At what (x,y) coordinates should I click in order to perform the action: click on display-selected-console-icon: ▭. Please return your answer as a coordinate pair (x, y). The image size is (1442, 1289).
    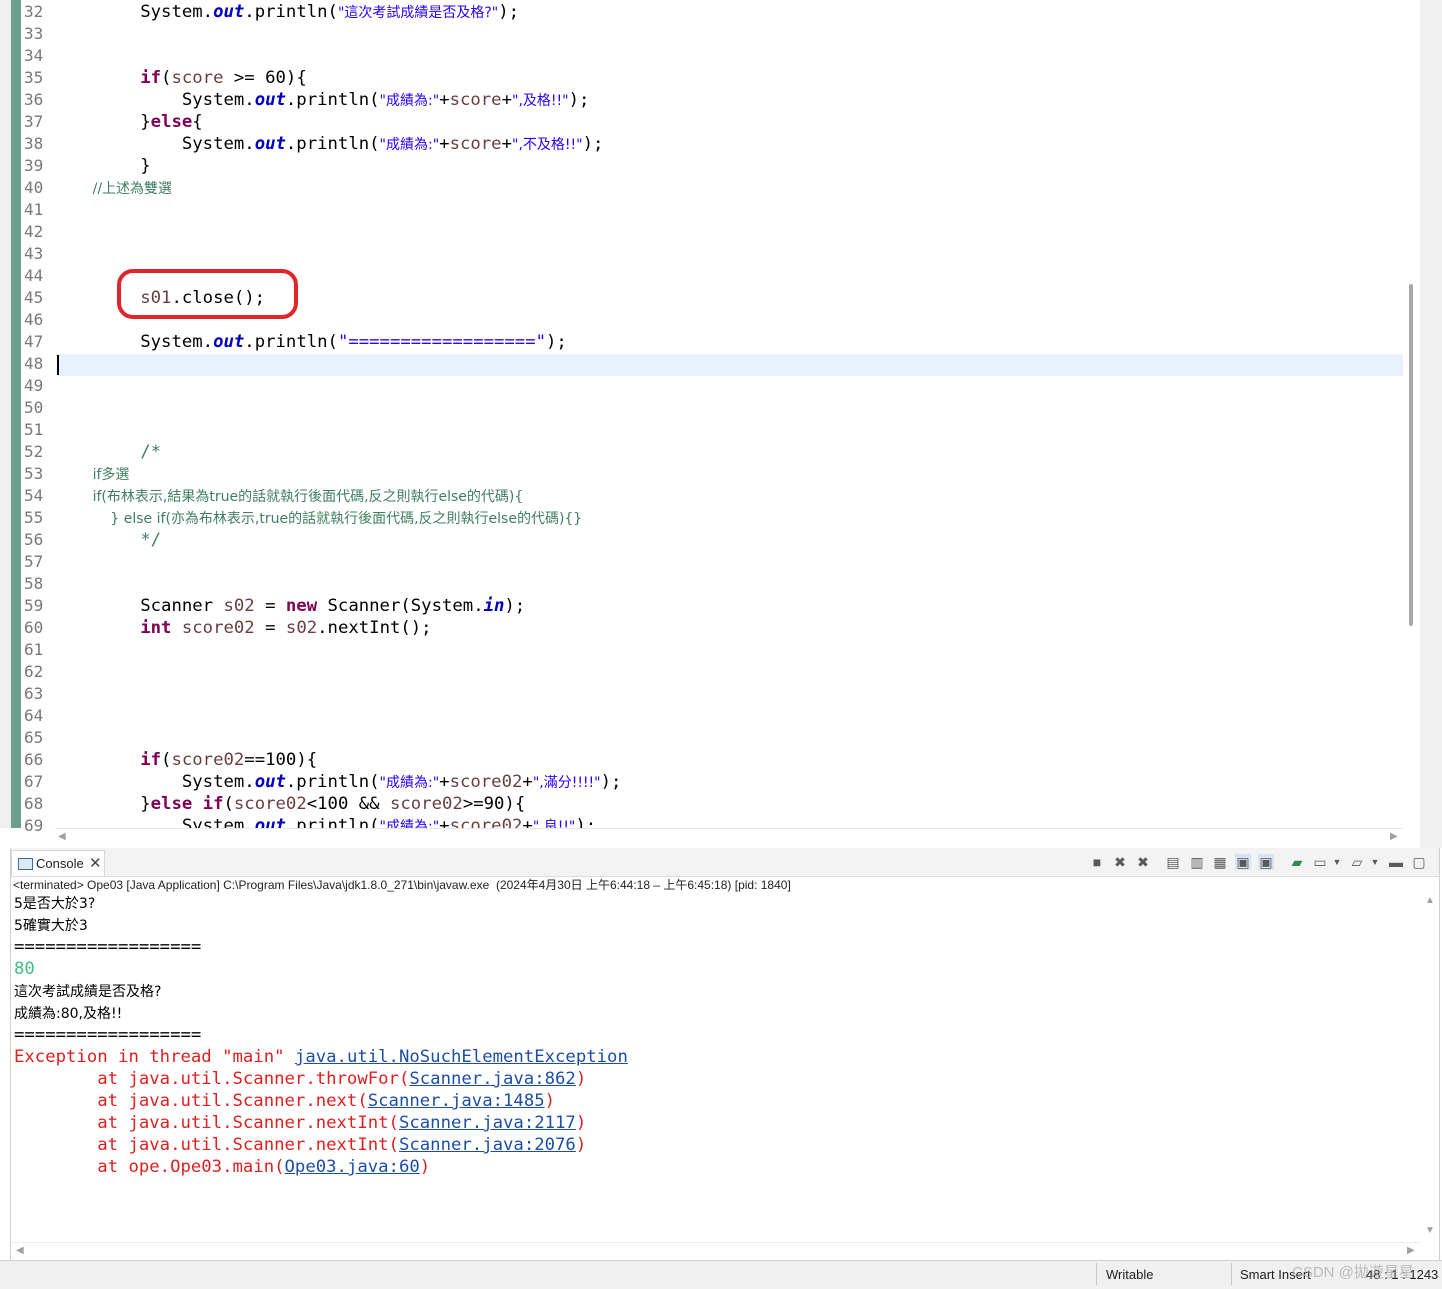
    Looking at the image, I should click on (1320, 862).